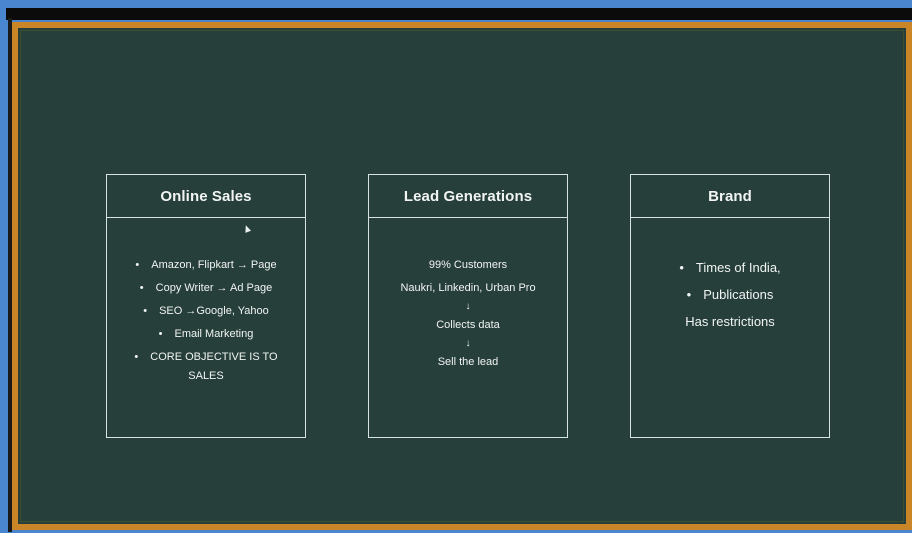 Image resolution: width=912 pixels, height=533 pixels. What do you see at coordinates (206, 196) in the screenshot?
I see `online-sales-title: Online Sales` at bounding box center [206, 196].